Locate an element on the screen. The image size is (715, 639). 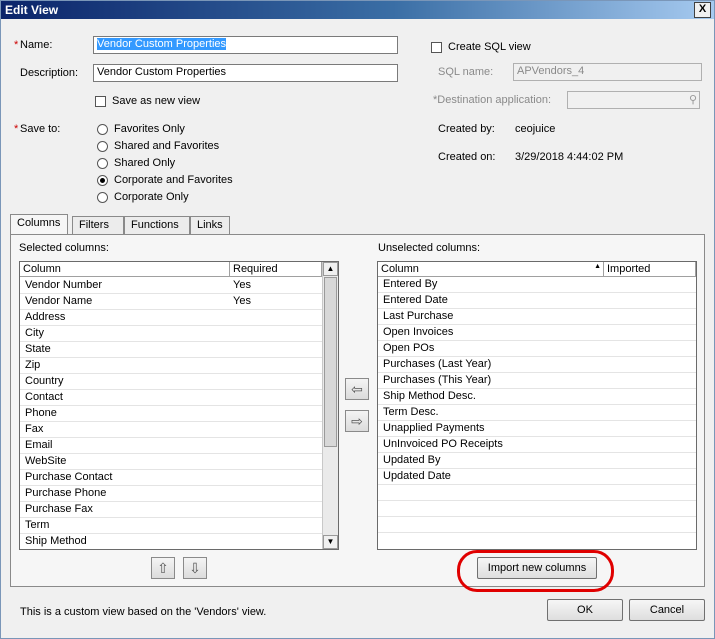
save-to-required-marker: * is located at coordinates (16, 129).